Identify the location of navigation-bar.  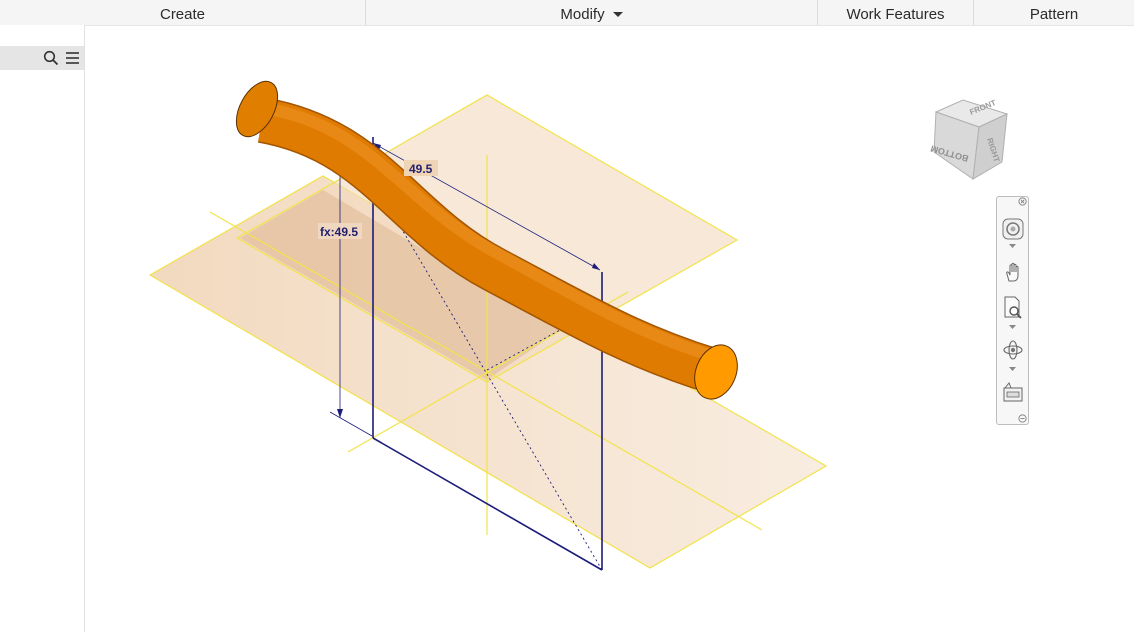
(1012, 310).